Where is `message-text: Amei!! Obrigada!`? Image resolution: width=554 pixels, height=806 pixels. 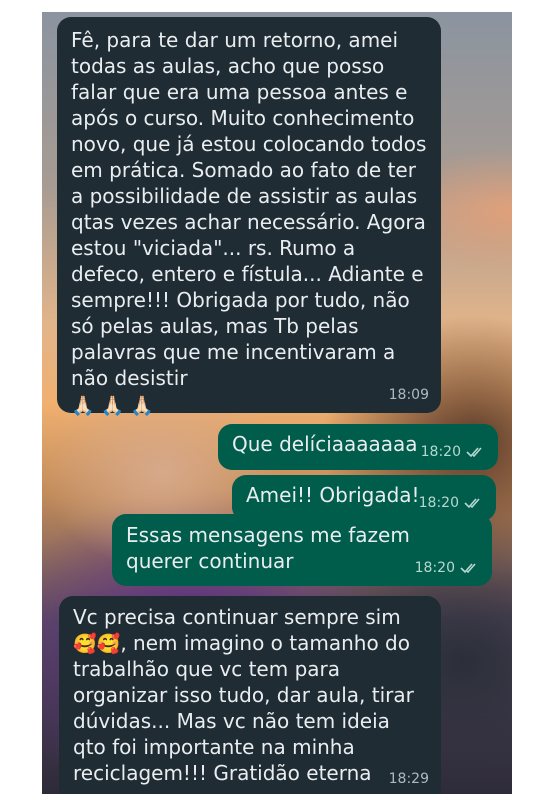 message-text: Amei!! Obrigada! is located at coordinates (333, 495).